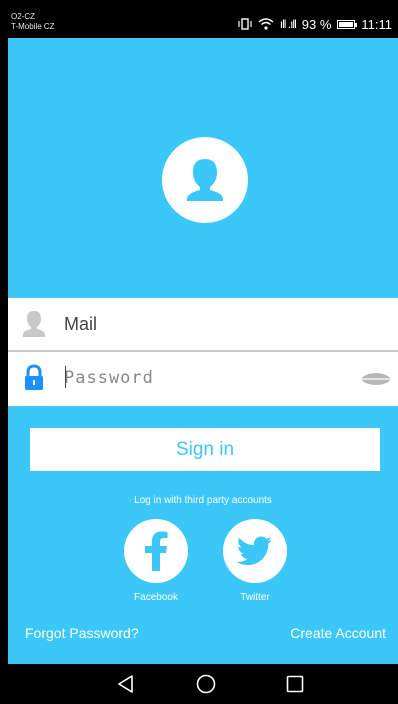 This screenshot has width=398, height=704. Describe the element at coordinates (338, 633) in the screenshot. I see `create-account-link: Create Account` at that location.